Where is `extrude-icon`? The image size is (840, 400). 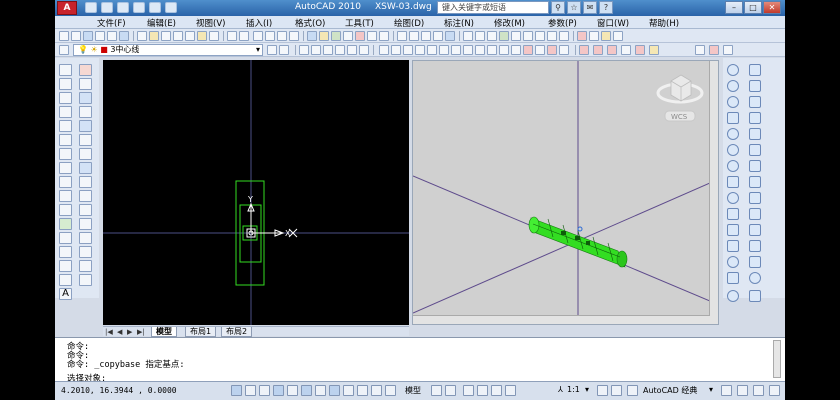
extrude-icon is located at coordinates (733, 230).